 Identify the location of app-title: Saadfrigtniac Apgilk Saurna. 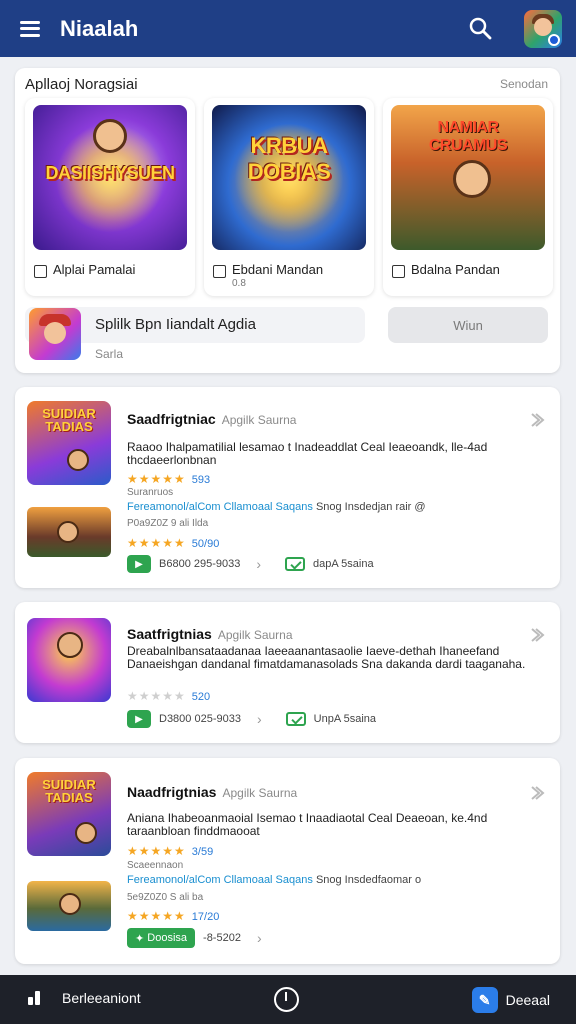
(212, 419).